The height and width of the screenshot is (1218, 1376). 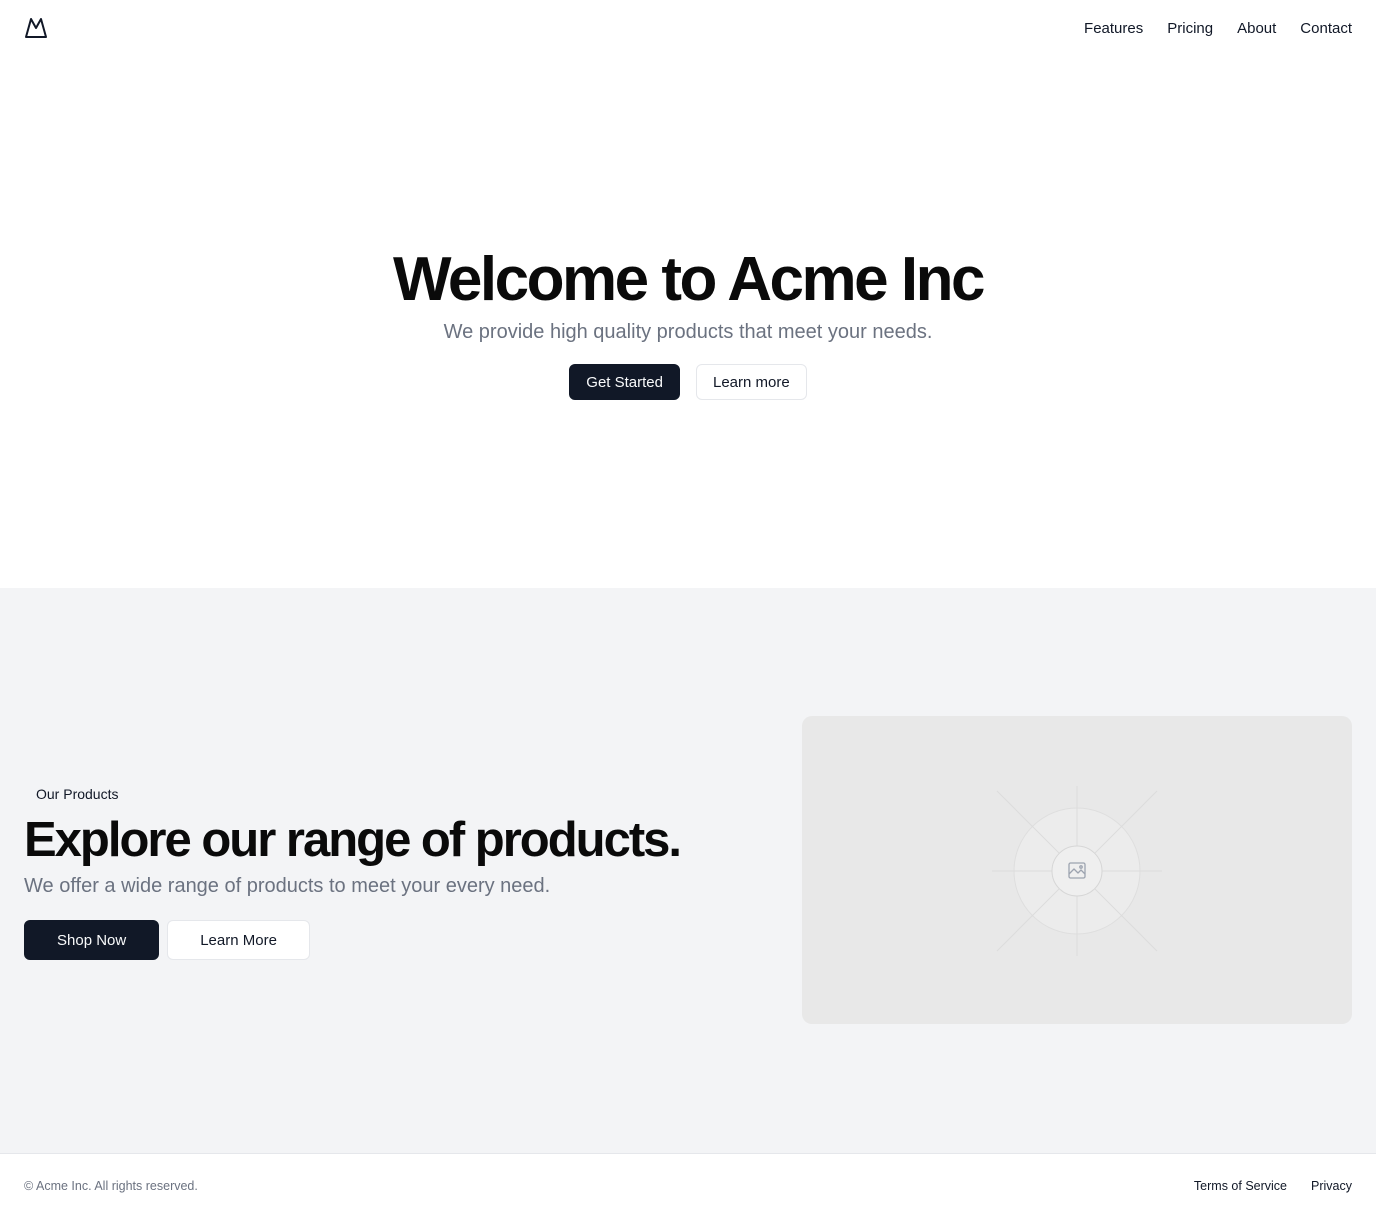 I want to click on copyright-text: © Acme Inc. All rights reserved., so click(x=111, y=1186).